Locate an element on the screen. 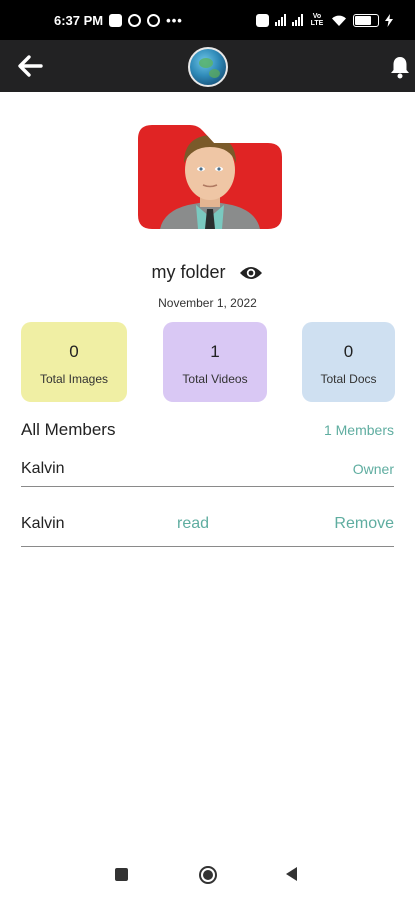 The width and height of the screenshot is (415, 900). total-images-count: 0 is located at coordinates (74, 351).